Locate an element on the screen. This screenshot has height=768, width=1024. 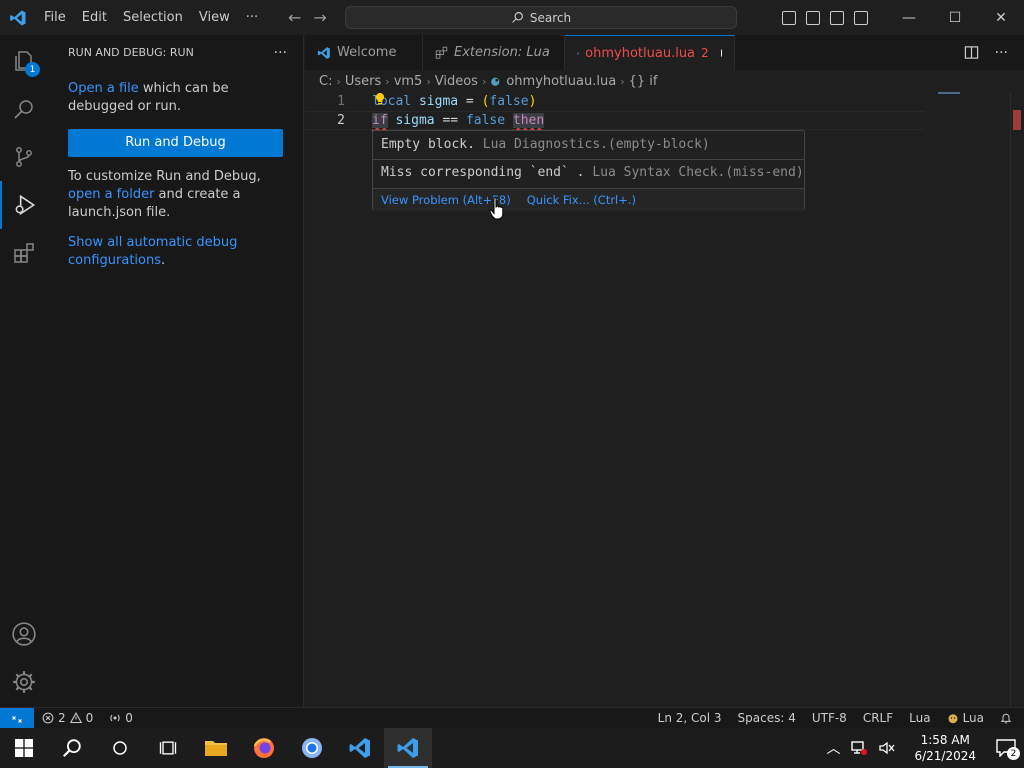
start-button is located at coordinates (24, 748).